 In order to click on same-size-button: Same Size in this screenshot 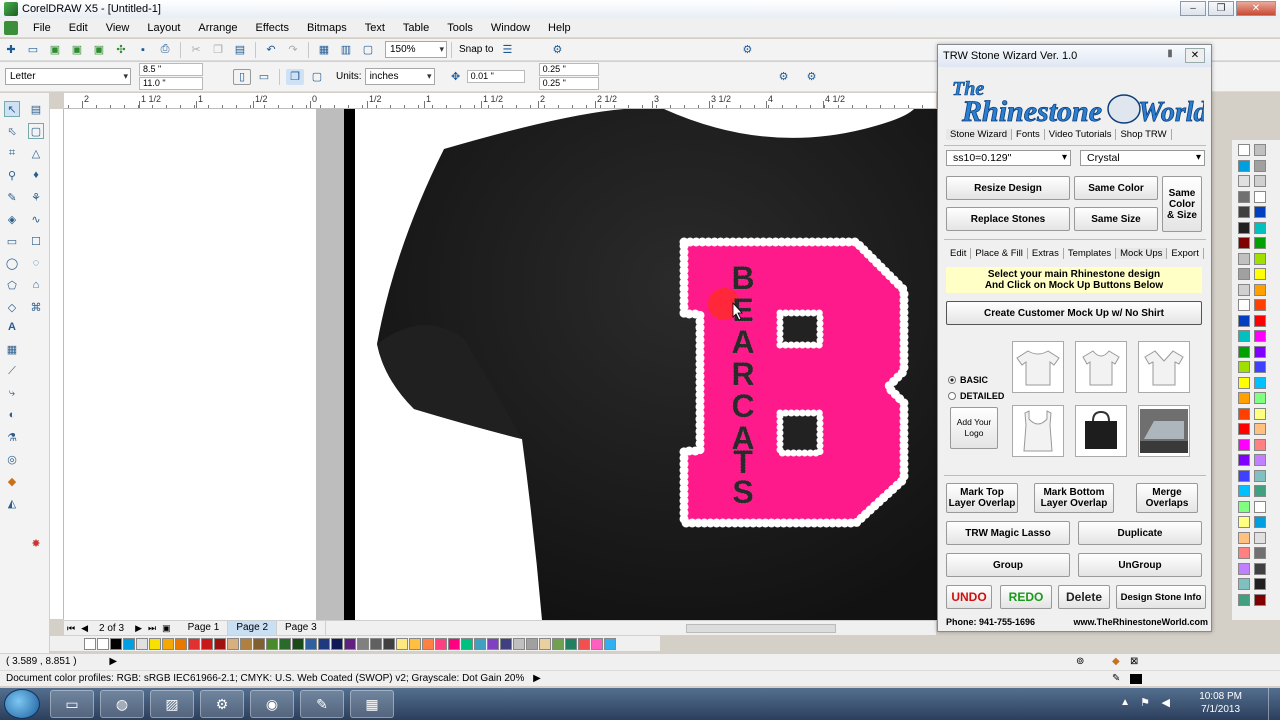, I will do `click(1116, 219)`.